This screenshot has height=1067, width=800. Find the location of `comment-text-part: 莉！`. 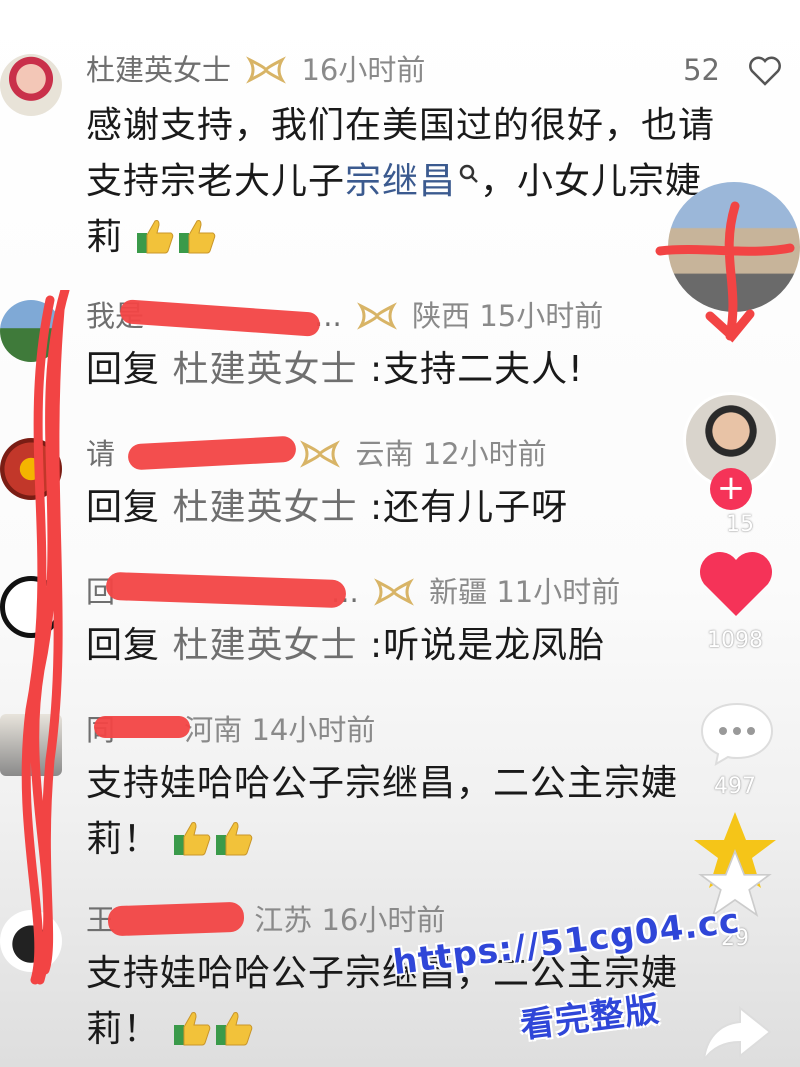

comment-text-part: 莉！ is located at coordinates (123, 1029).